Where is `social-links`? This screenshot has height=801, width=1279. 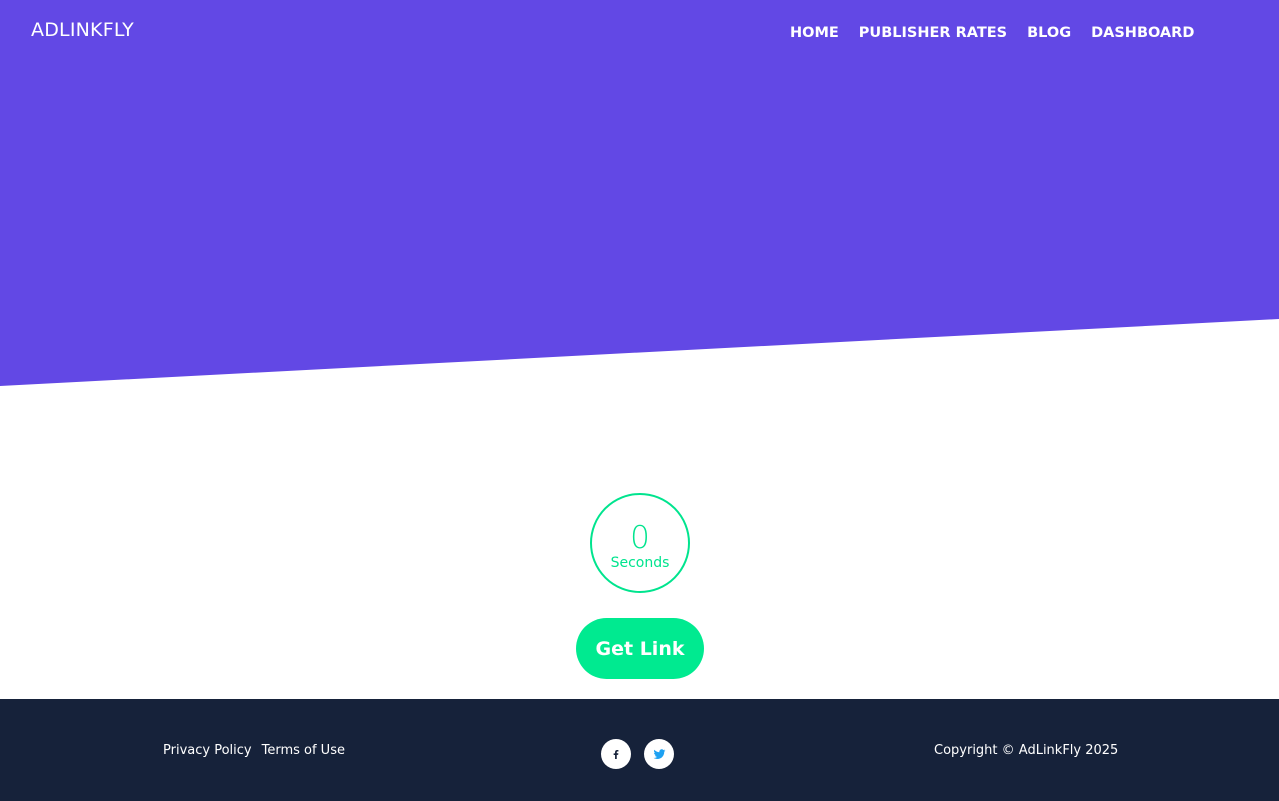
social-links is located at coordinates (637, 754).